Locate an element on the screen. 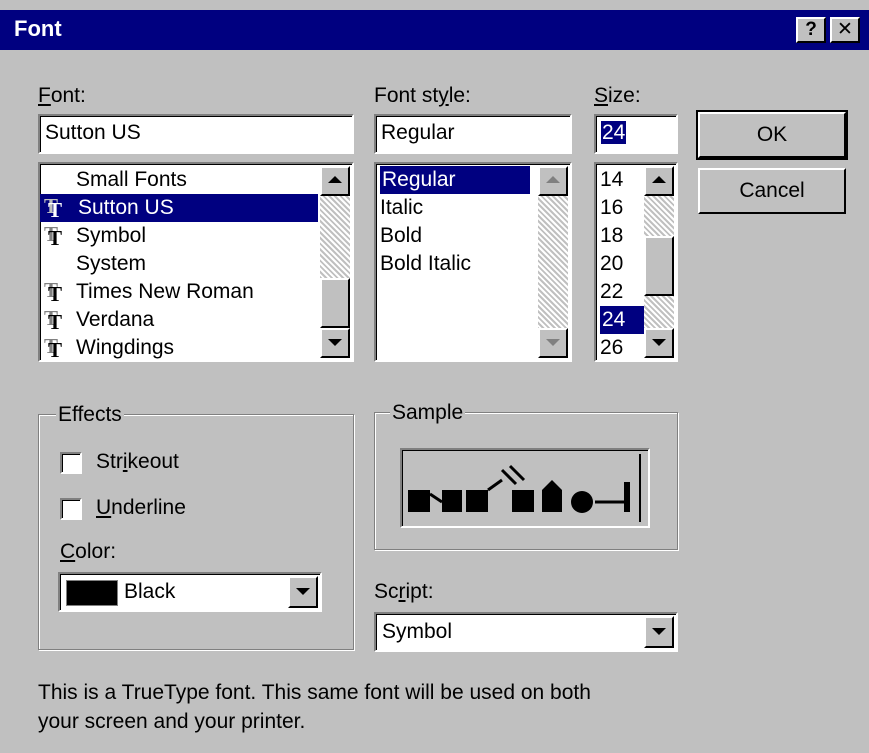 The width and height of the screenshot is (869, 753). underline-label: Underline is located at coordinates (141, 508).